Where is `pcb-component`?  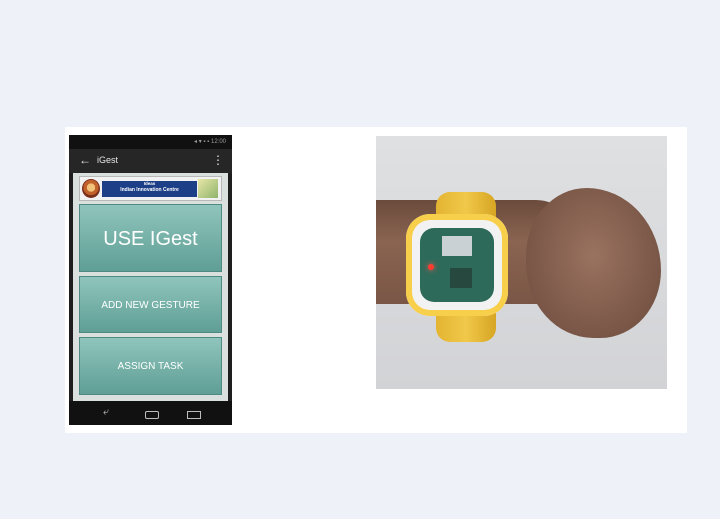 pcb-component is located at coordinates (461, 278).